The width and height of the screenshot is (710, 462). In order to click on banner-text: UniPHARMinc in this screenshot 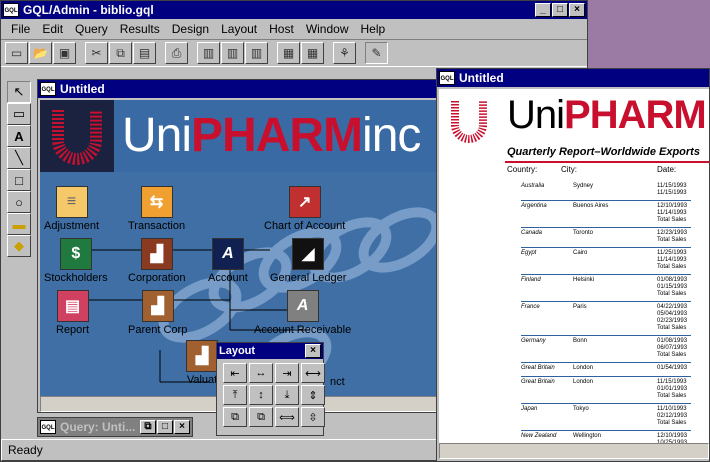, I will do `click(271, 135)`.